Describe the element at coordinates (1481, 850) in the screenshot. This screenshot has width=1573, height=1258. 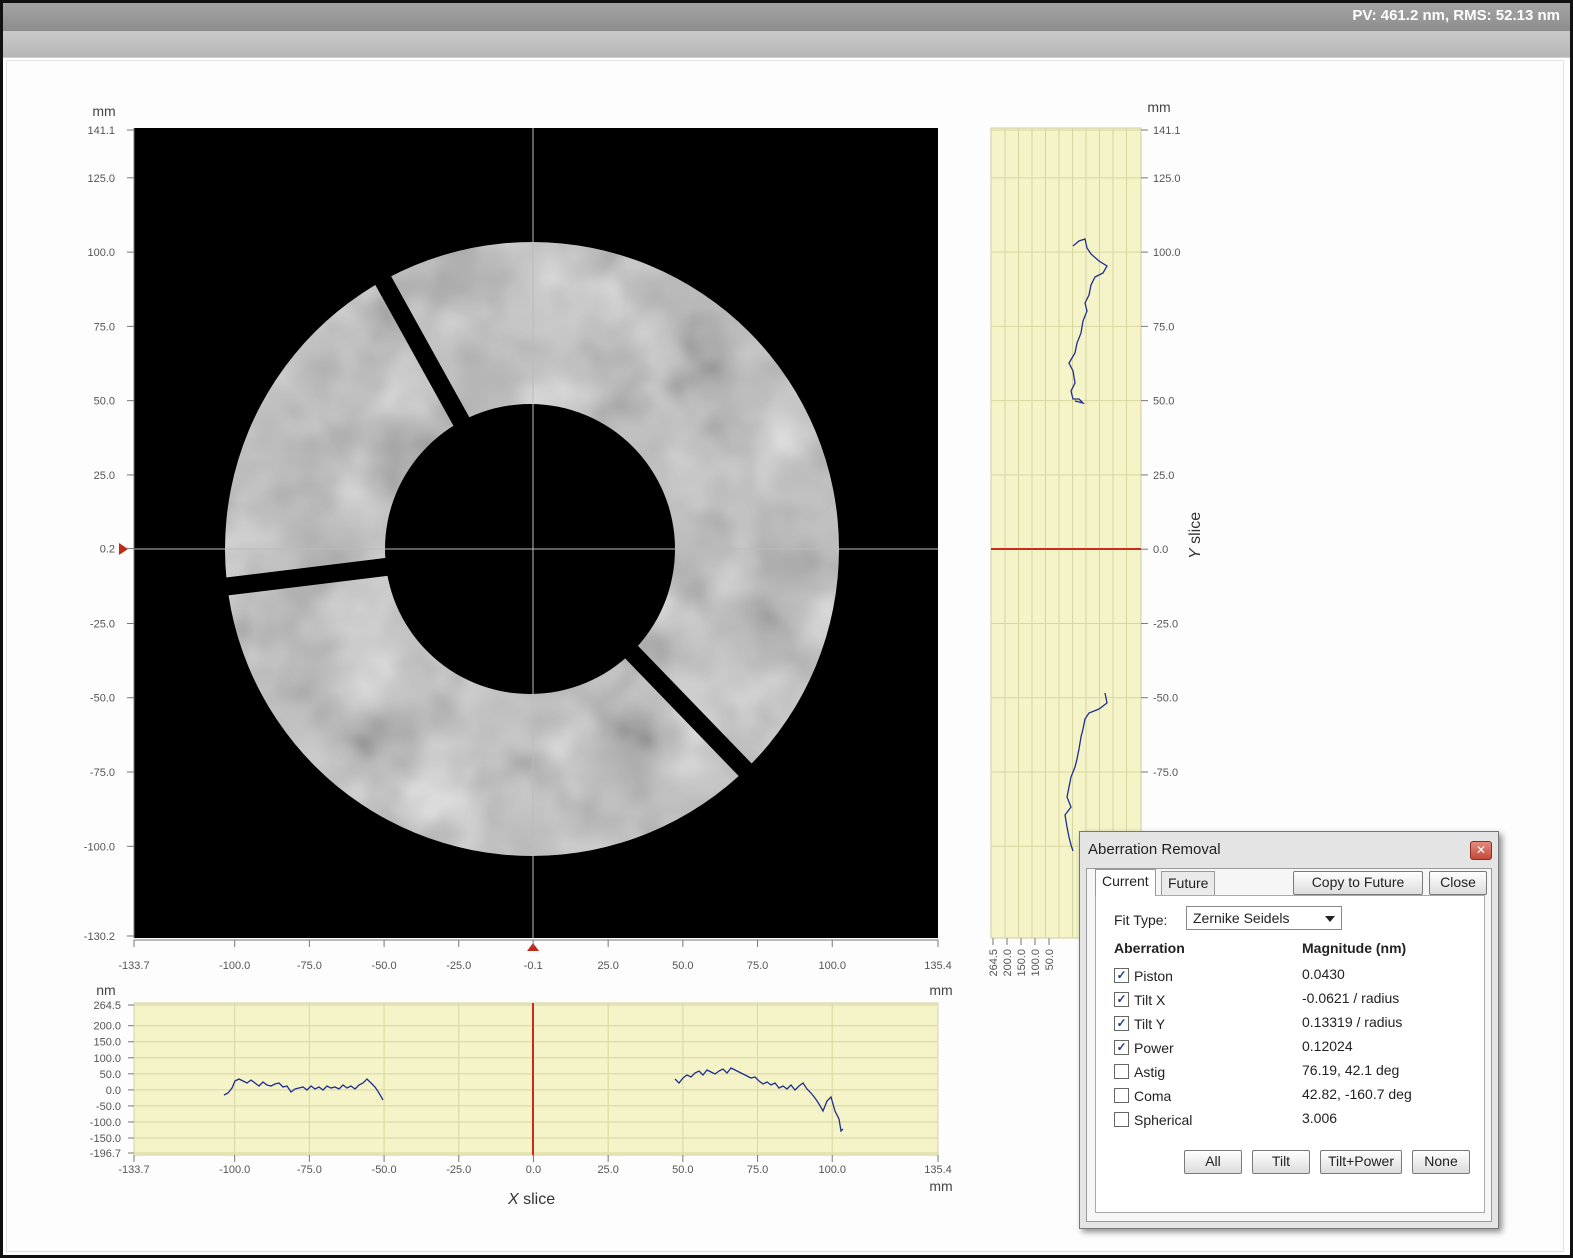
I see `dialog-close-icon: ✕` at that location.